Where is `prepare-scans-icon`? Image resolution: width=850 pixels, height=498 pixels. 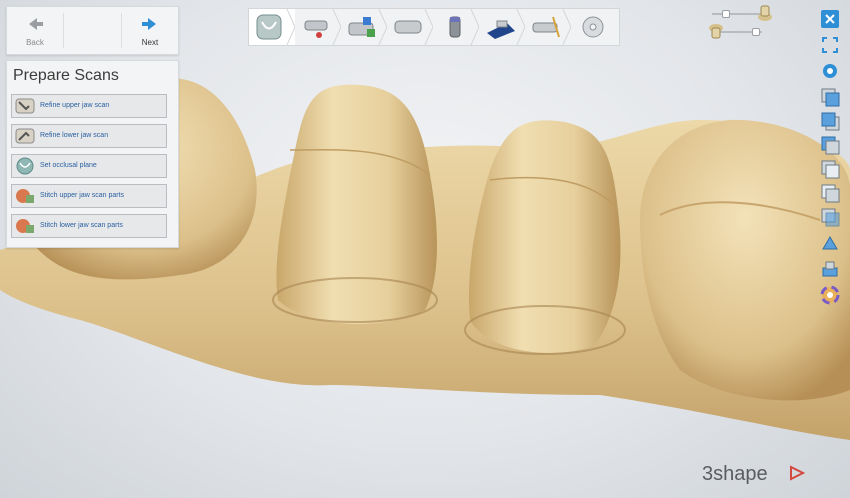 prepare-scans-icon is located at coordinates (272, 27).